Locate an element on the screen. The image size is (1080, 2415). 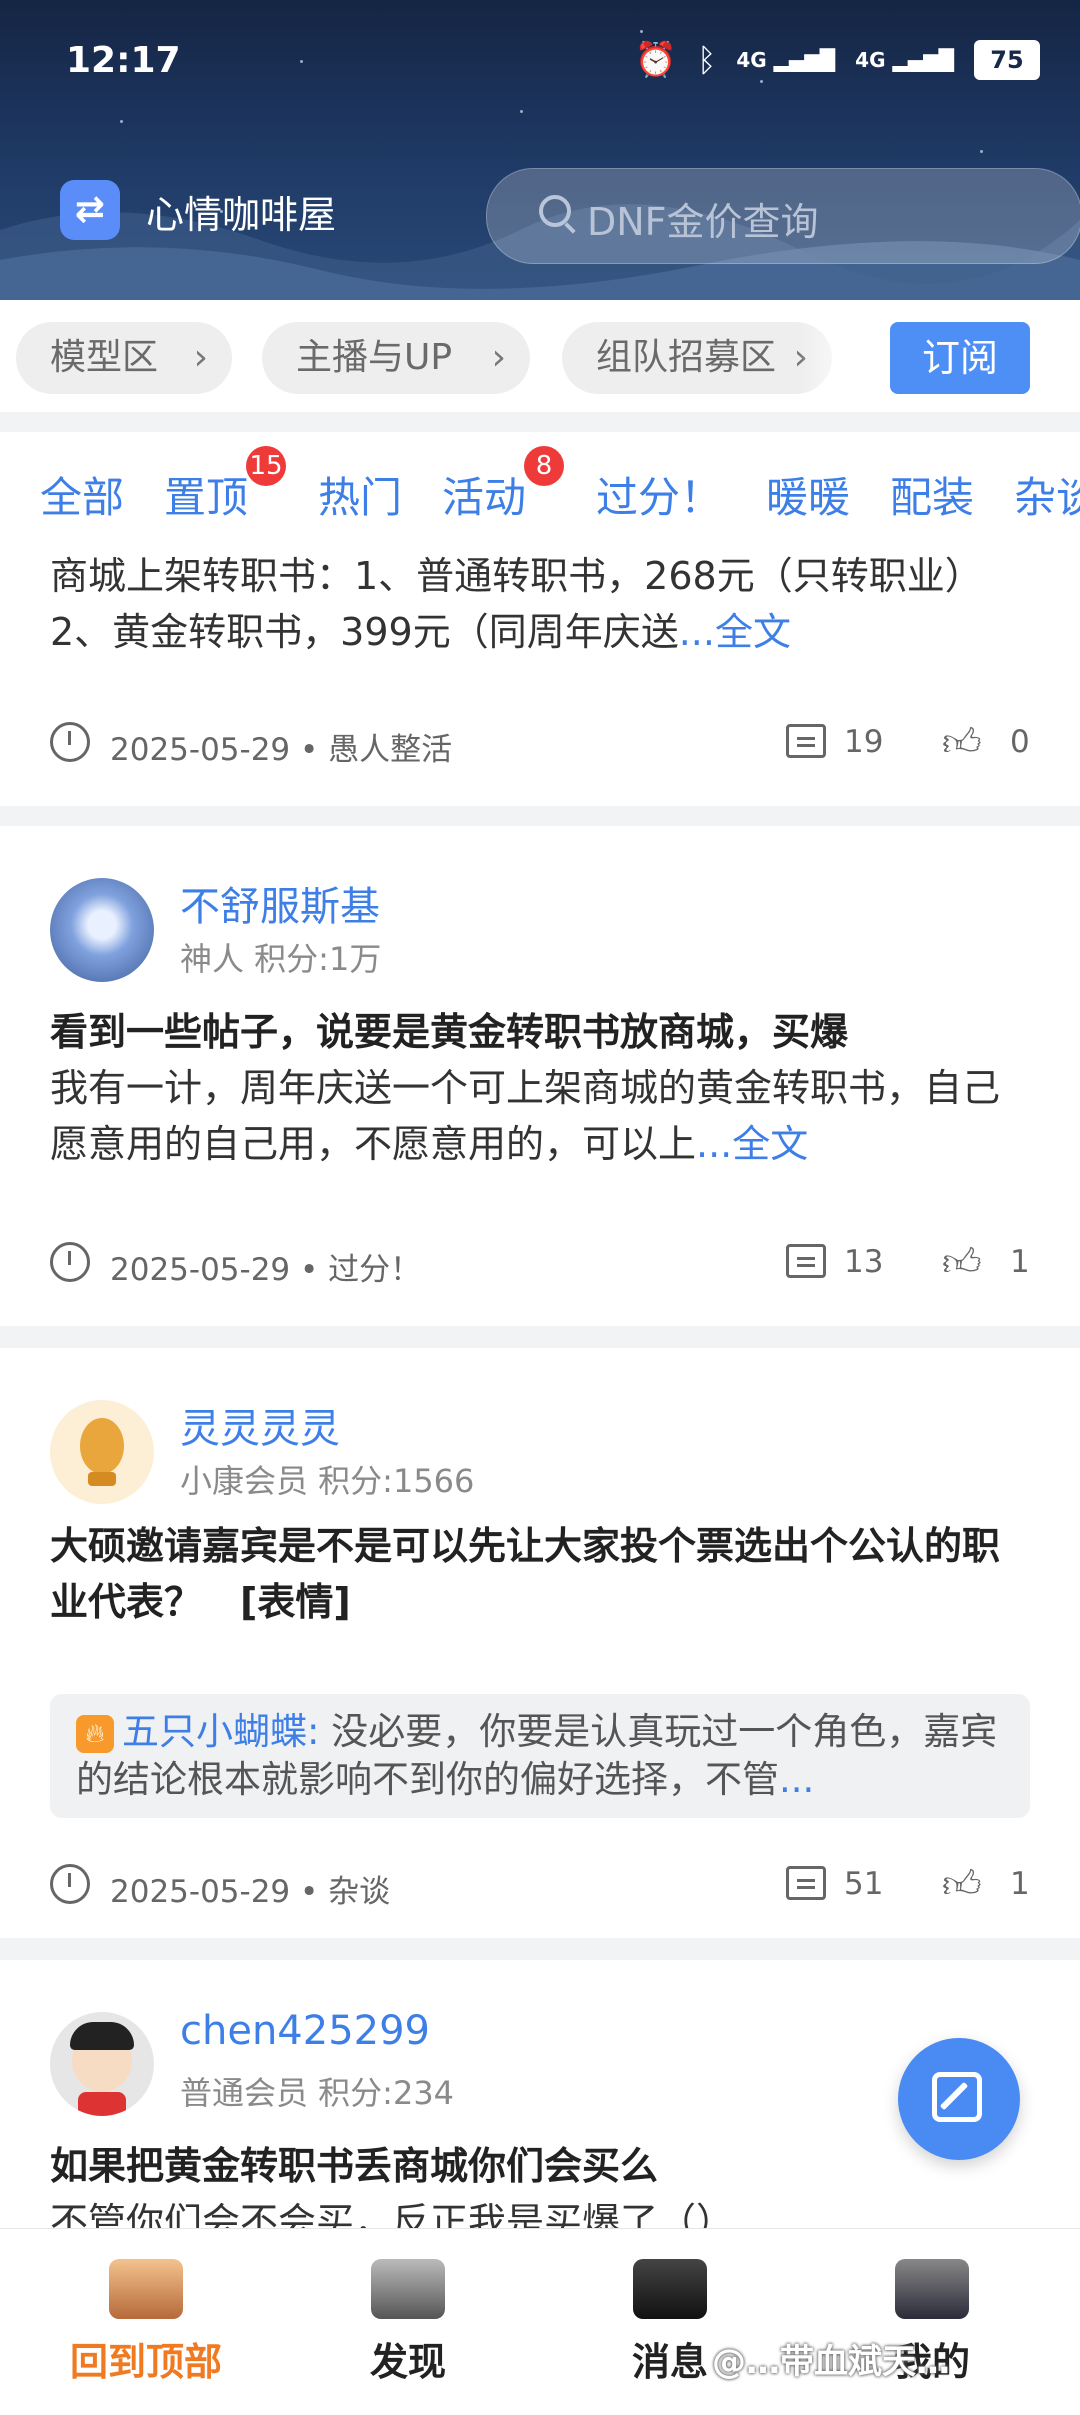
post-body: 不管你们会不会买，反正我是买爆了（） is located at coordinates (392, 2214).